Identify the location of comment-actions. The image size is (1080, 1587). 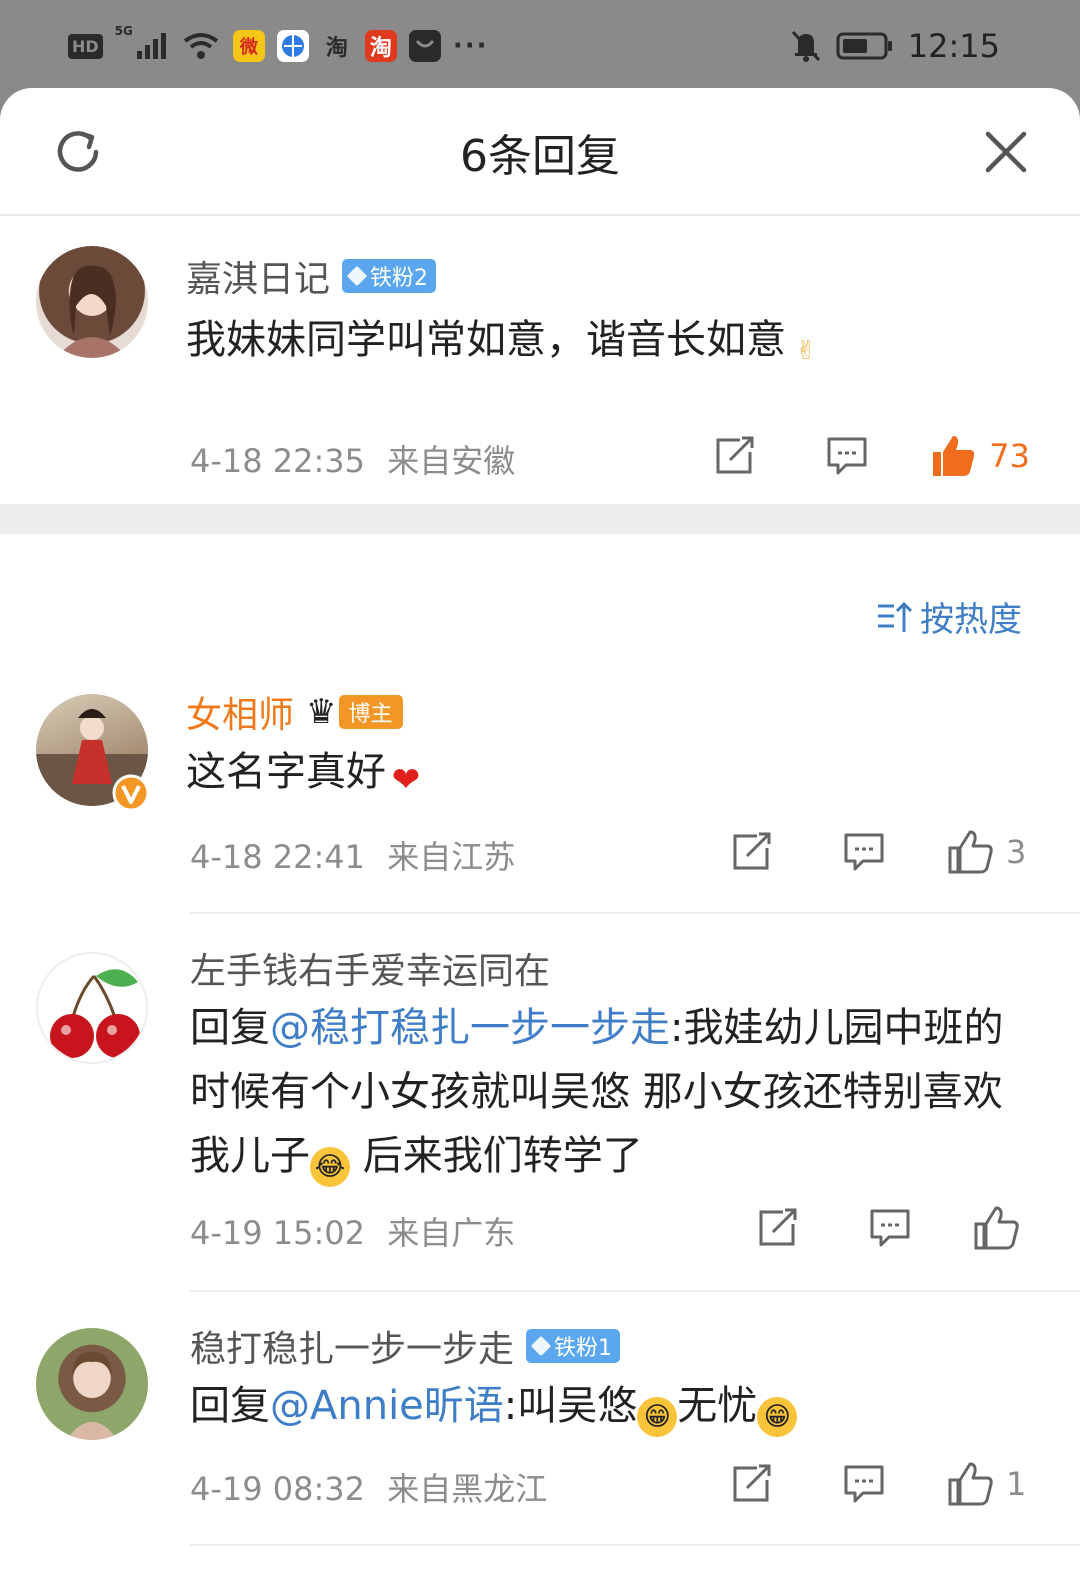
(877, 1228).